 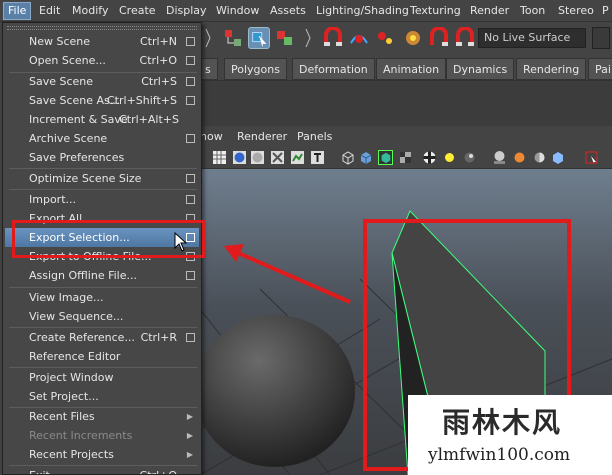 I want to click on tab-deformation: Deformation, so click(x=333, y=69).